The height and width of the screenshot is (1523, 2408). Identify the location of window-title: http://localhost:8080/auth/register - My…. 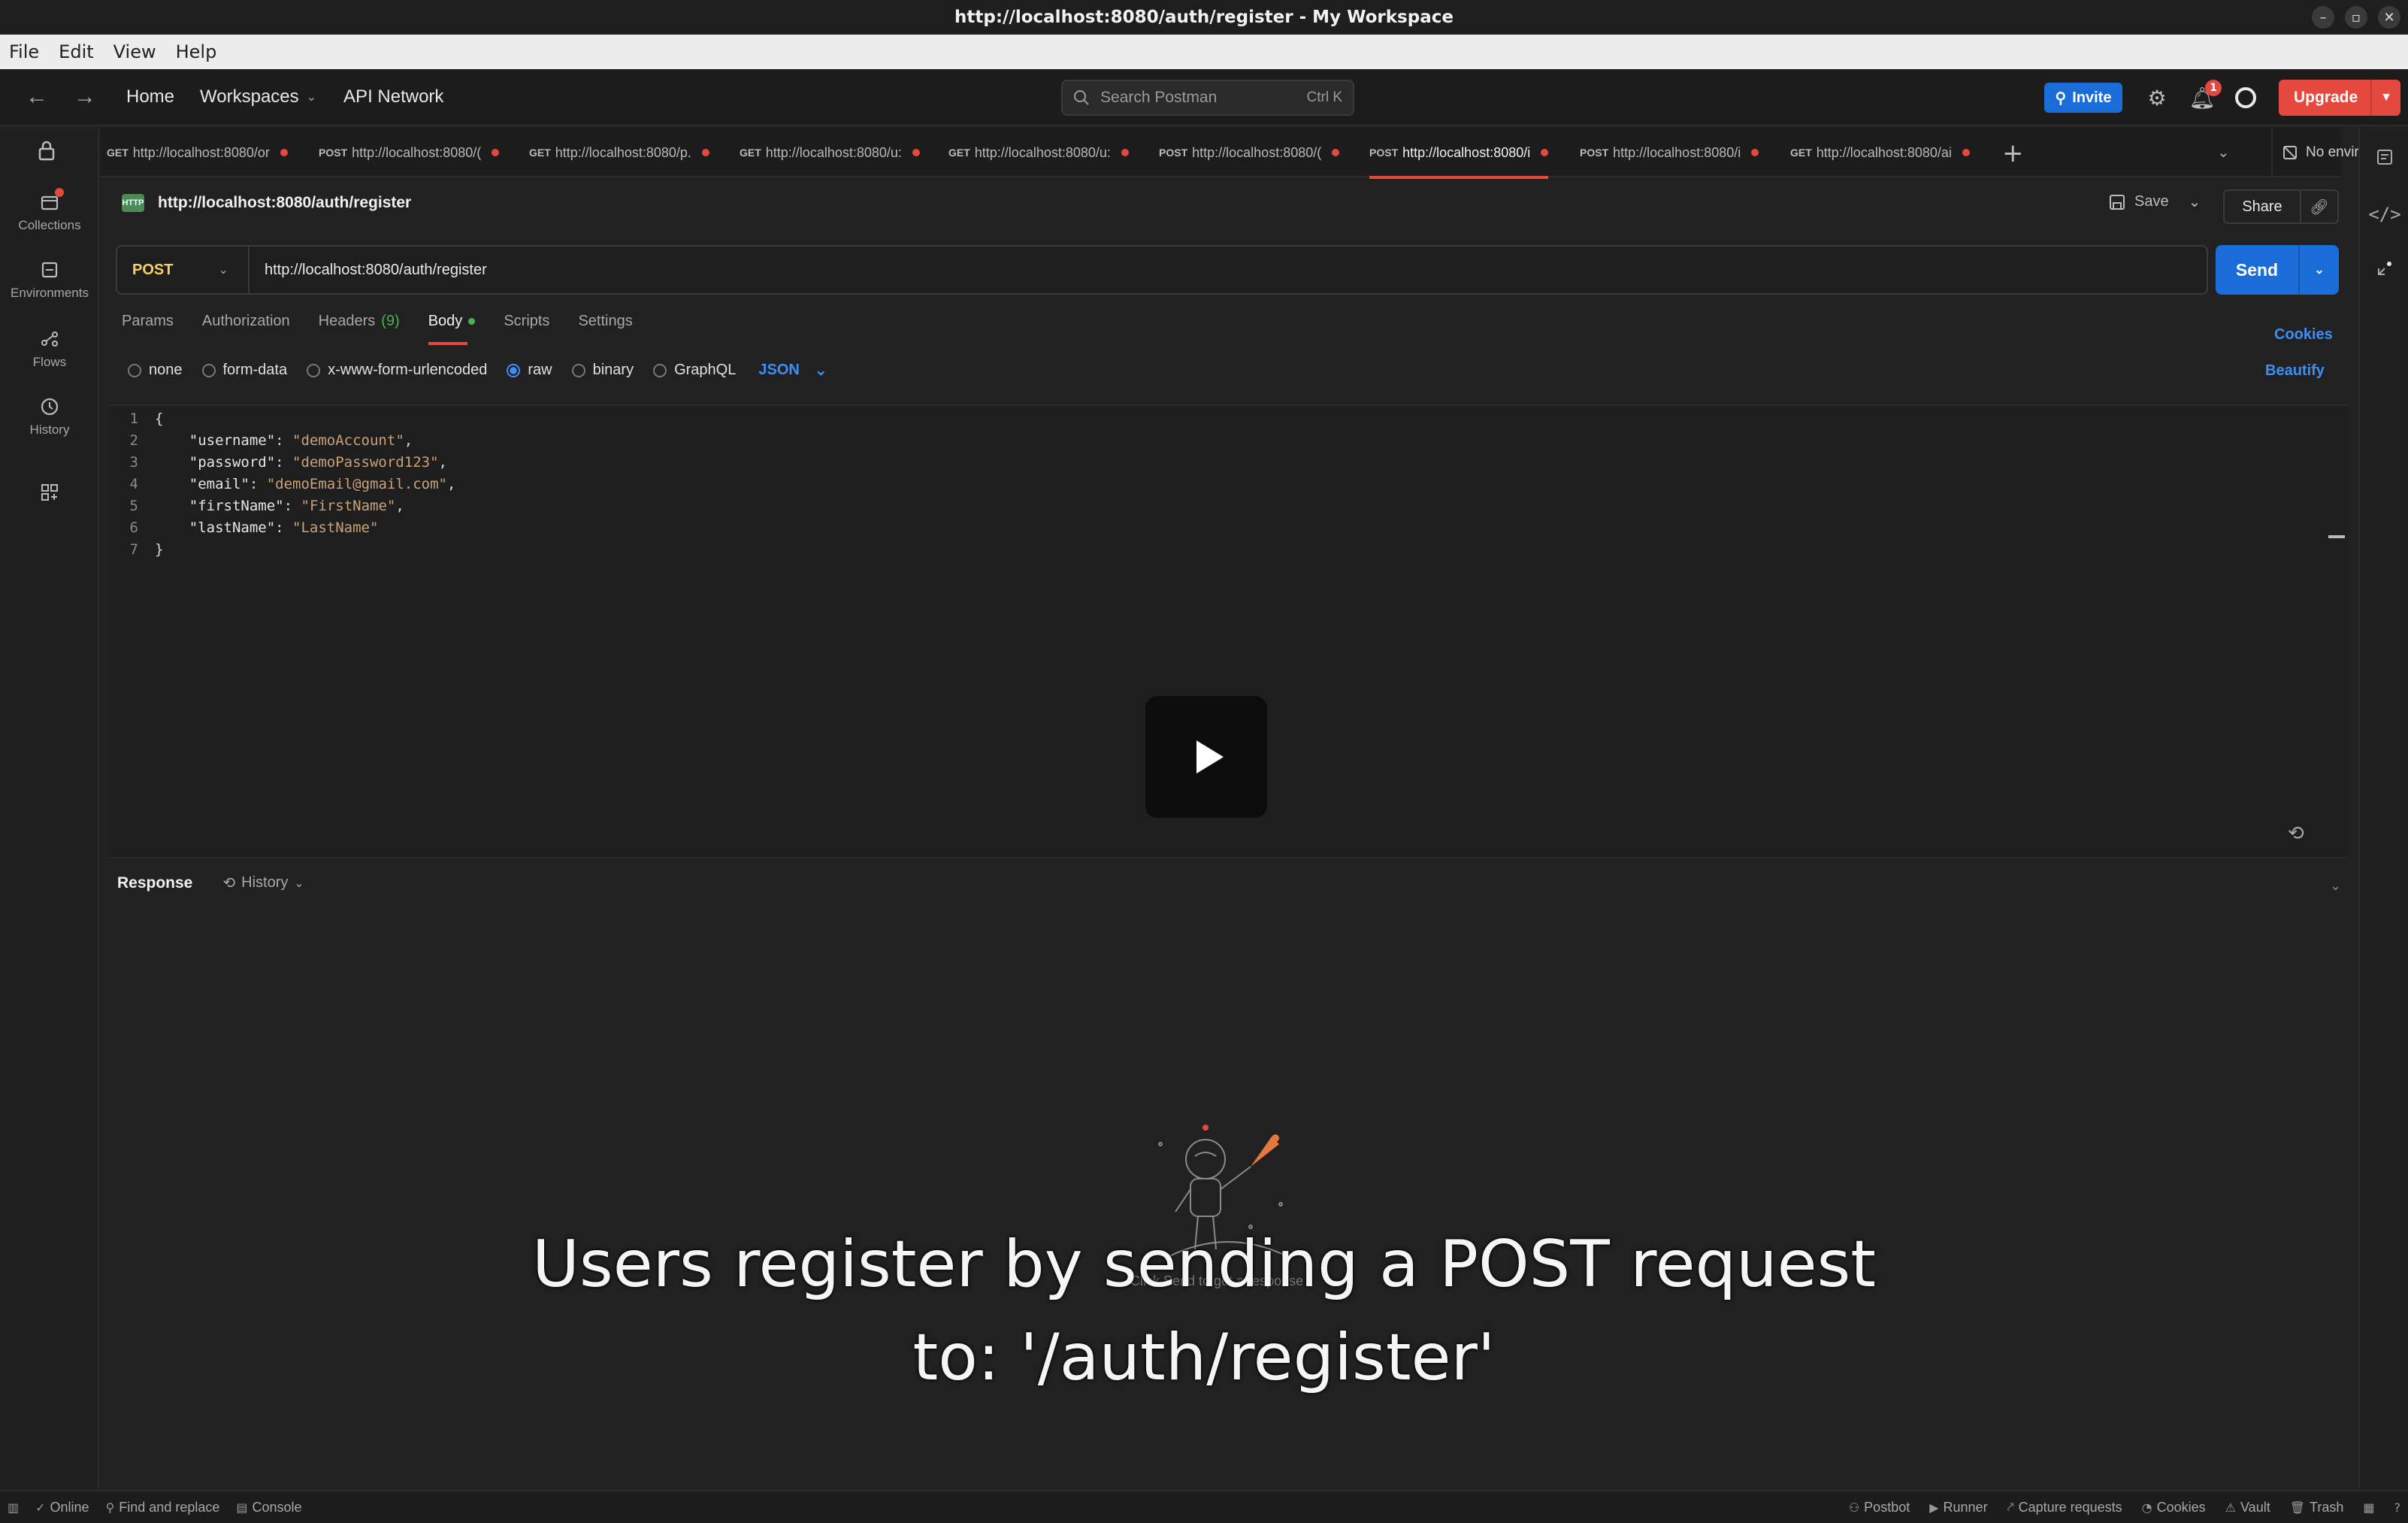
(1204, 18).